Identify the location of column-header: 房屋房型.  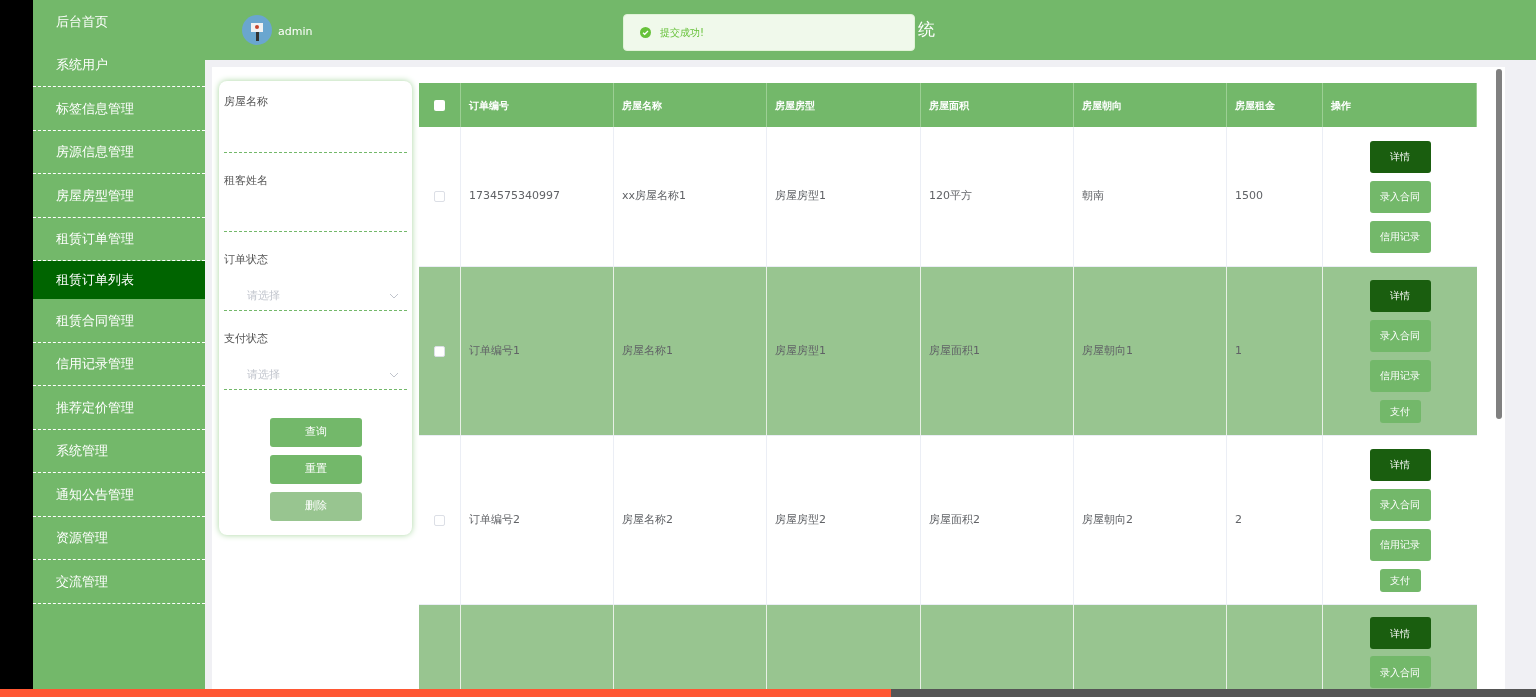
(795, 105).